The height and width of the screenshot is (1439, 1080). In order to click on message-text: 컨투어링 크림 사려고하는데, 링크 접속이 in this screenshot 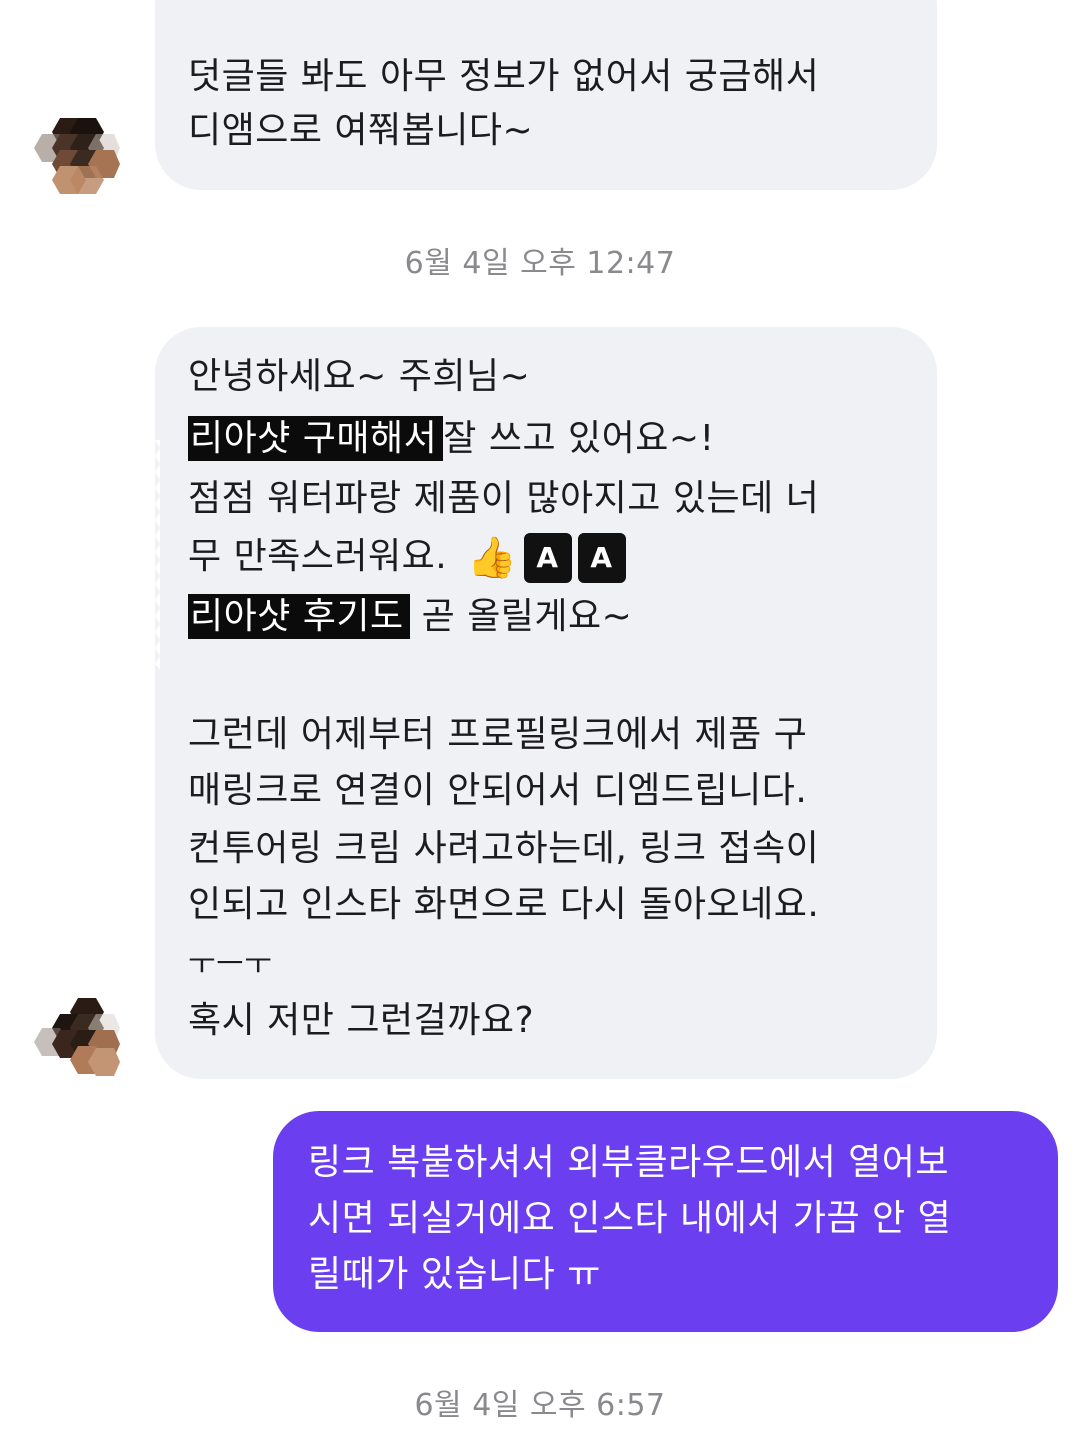, I will do `click(504, 848)`.